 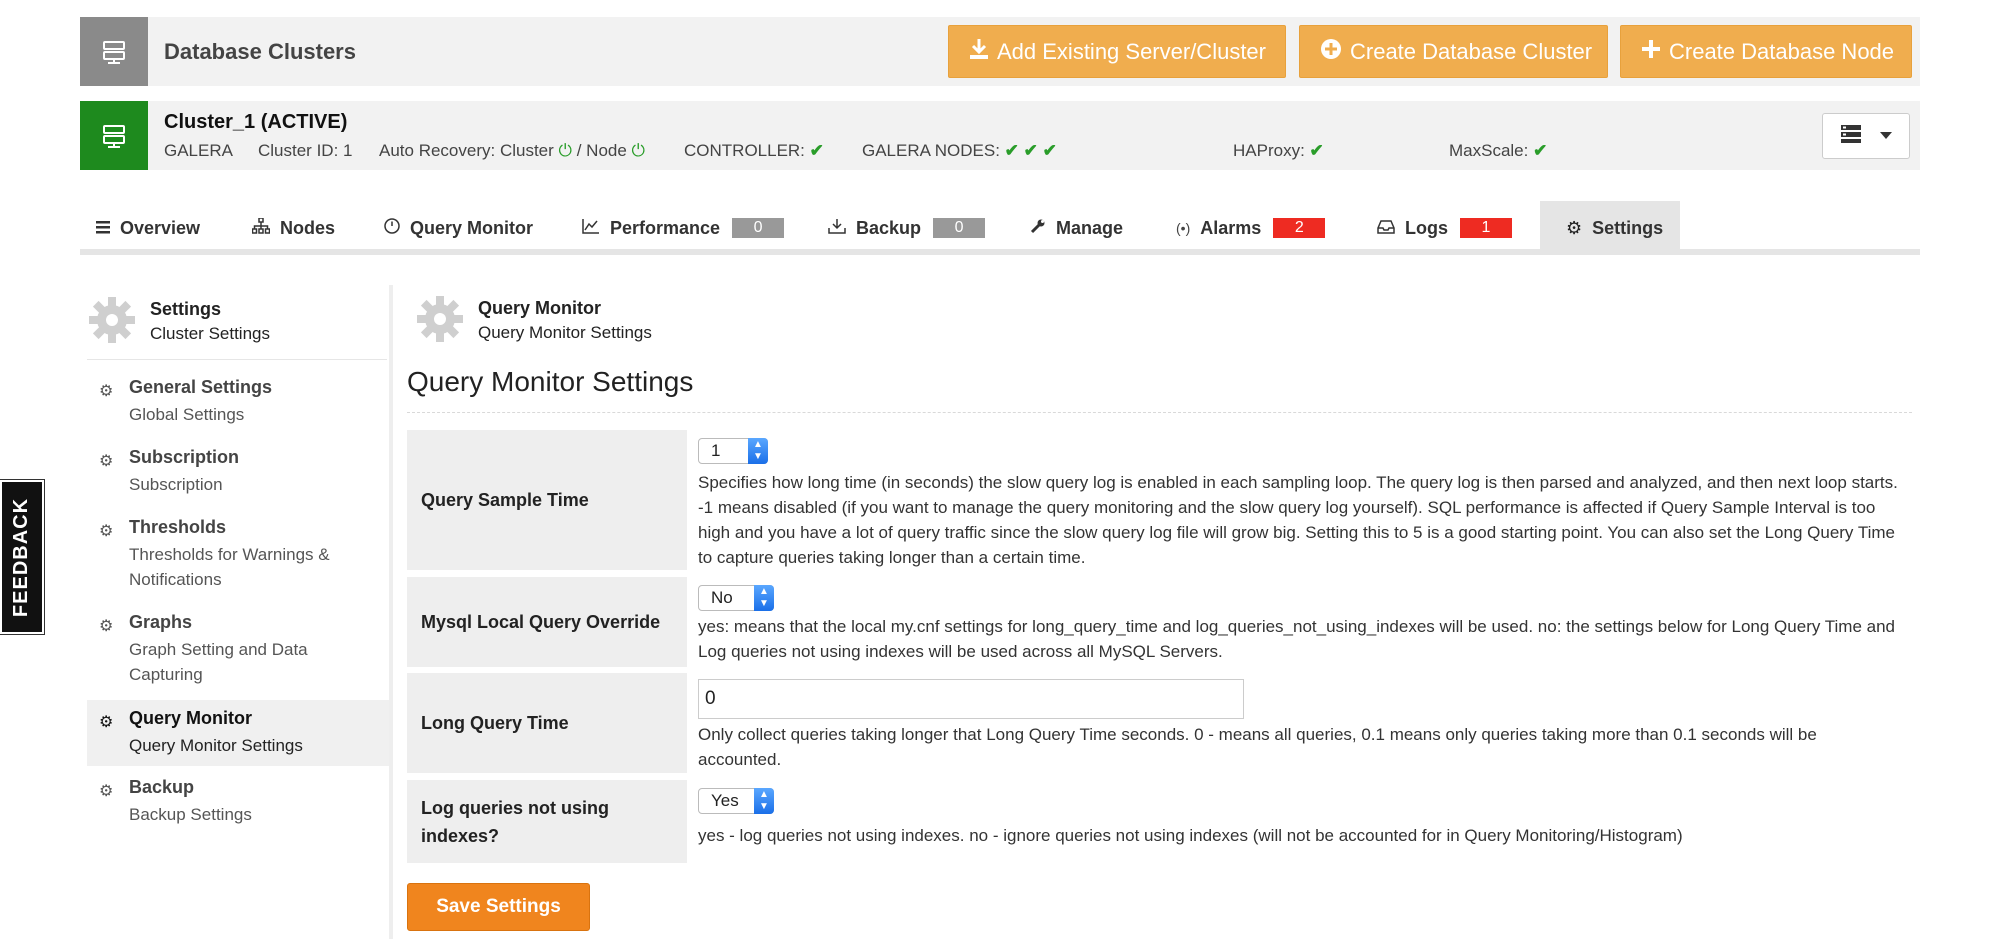 I want to click on cluster-id: Cluster ID: 1, so click(x=305, y=150).